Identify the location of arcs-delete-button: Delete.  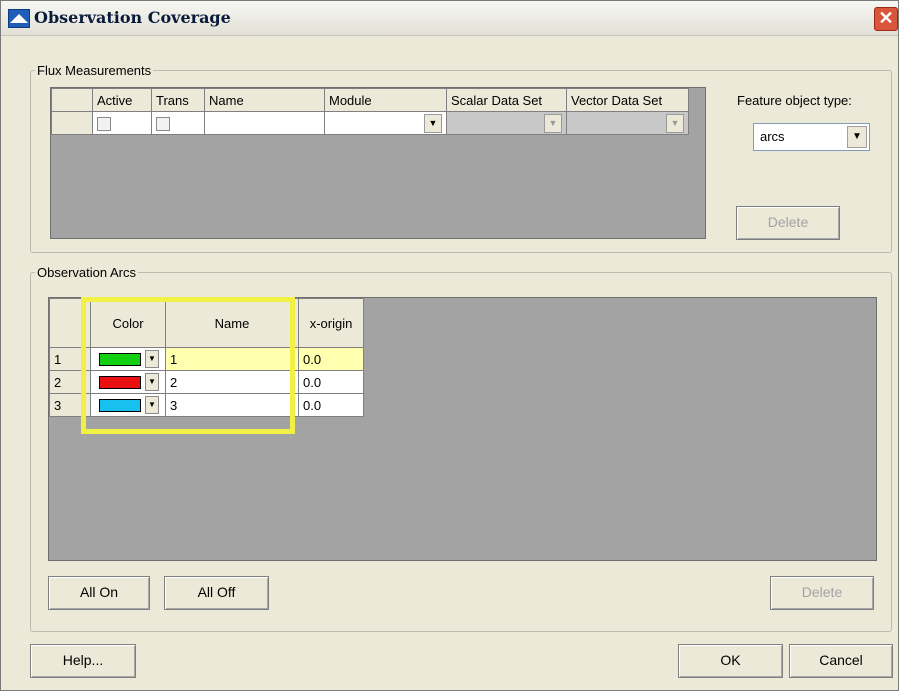
(822, 593).